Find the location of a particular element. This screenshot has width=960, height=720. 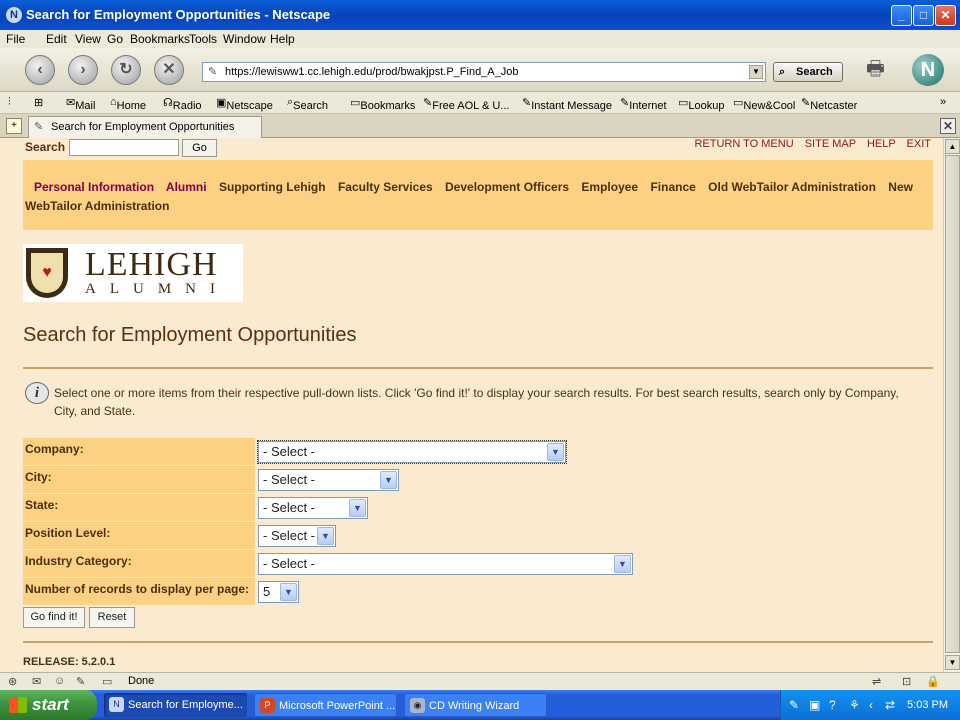

menu-faculty-services: Faculty Services is located at coordinates (385, 187).